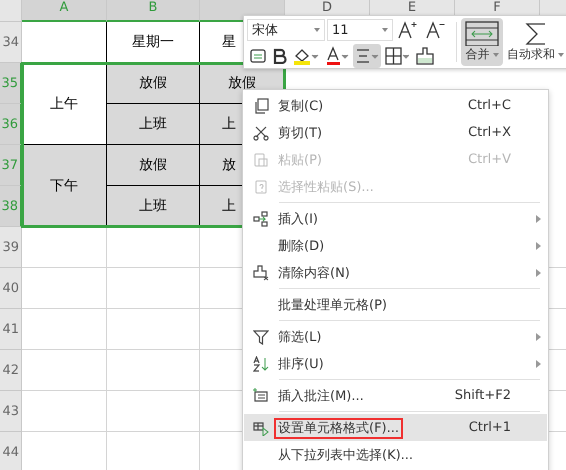 This screenshot has height=470, width=566. I want to click on comment-icon, so click(261, 396).